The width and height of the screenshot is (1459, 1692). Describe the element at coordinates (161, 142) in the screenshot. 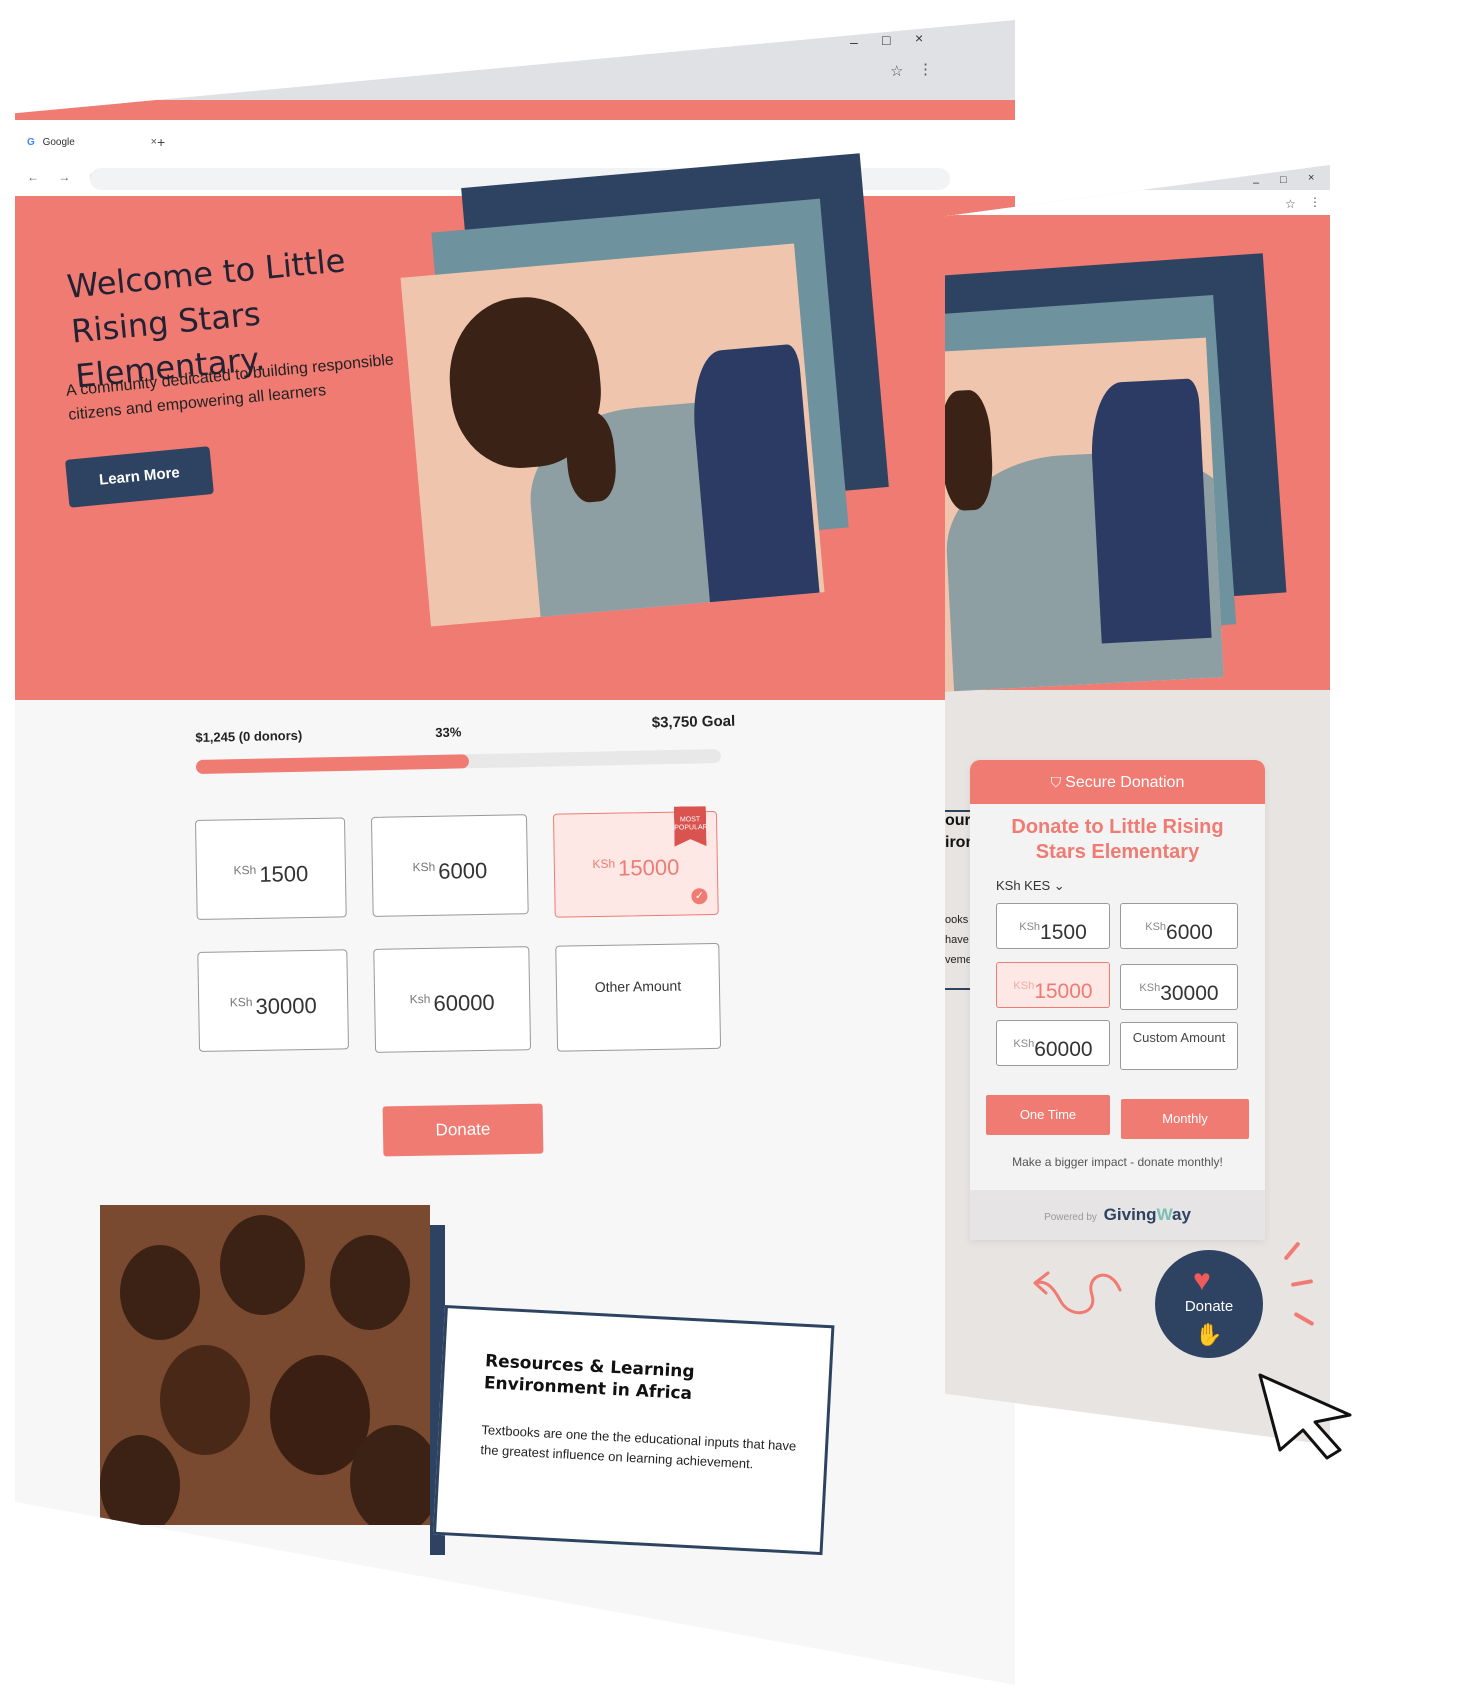

I see `new-tab-button: +` at that location.